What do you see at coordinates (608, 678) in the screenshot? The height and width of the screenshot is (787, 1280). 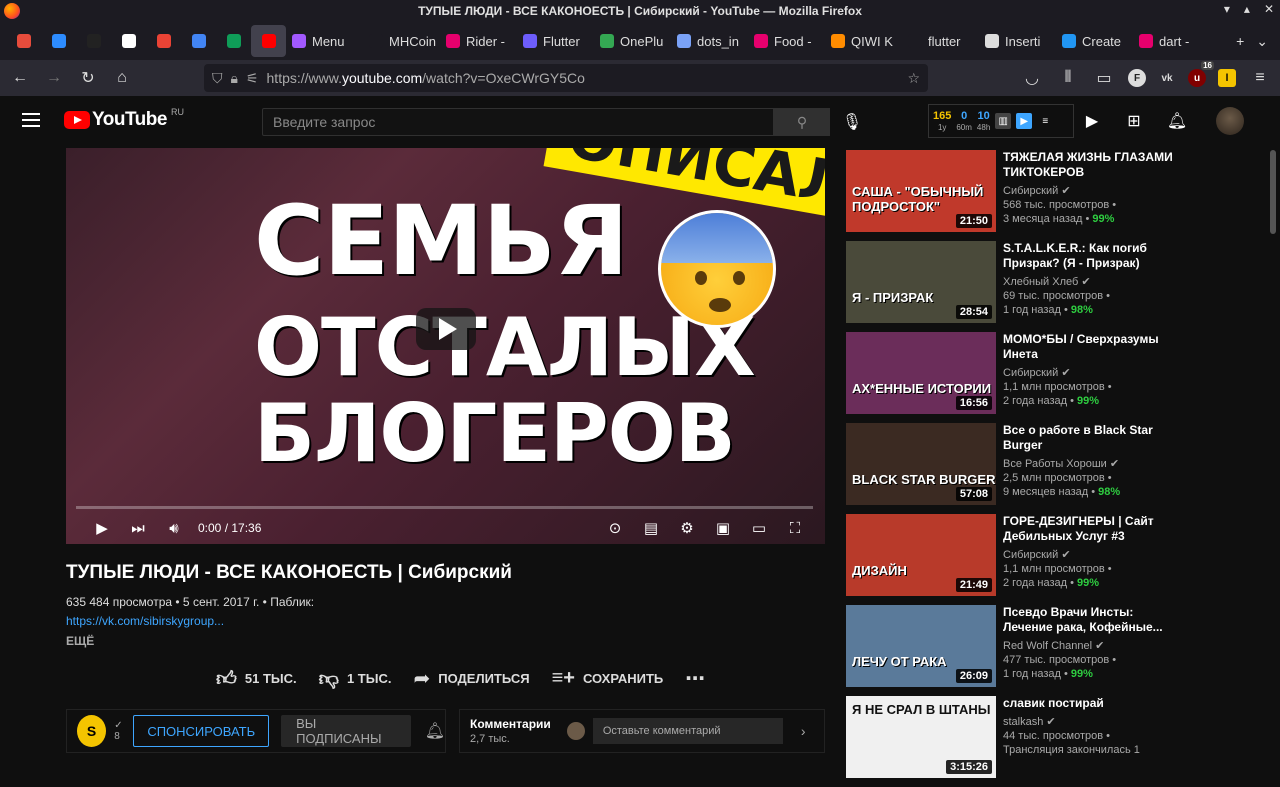 I see `save-button: ≡+ СОХРАНИТЬ` at bounding box center [608, 678].